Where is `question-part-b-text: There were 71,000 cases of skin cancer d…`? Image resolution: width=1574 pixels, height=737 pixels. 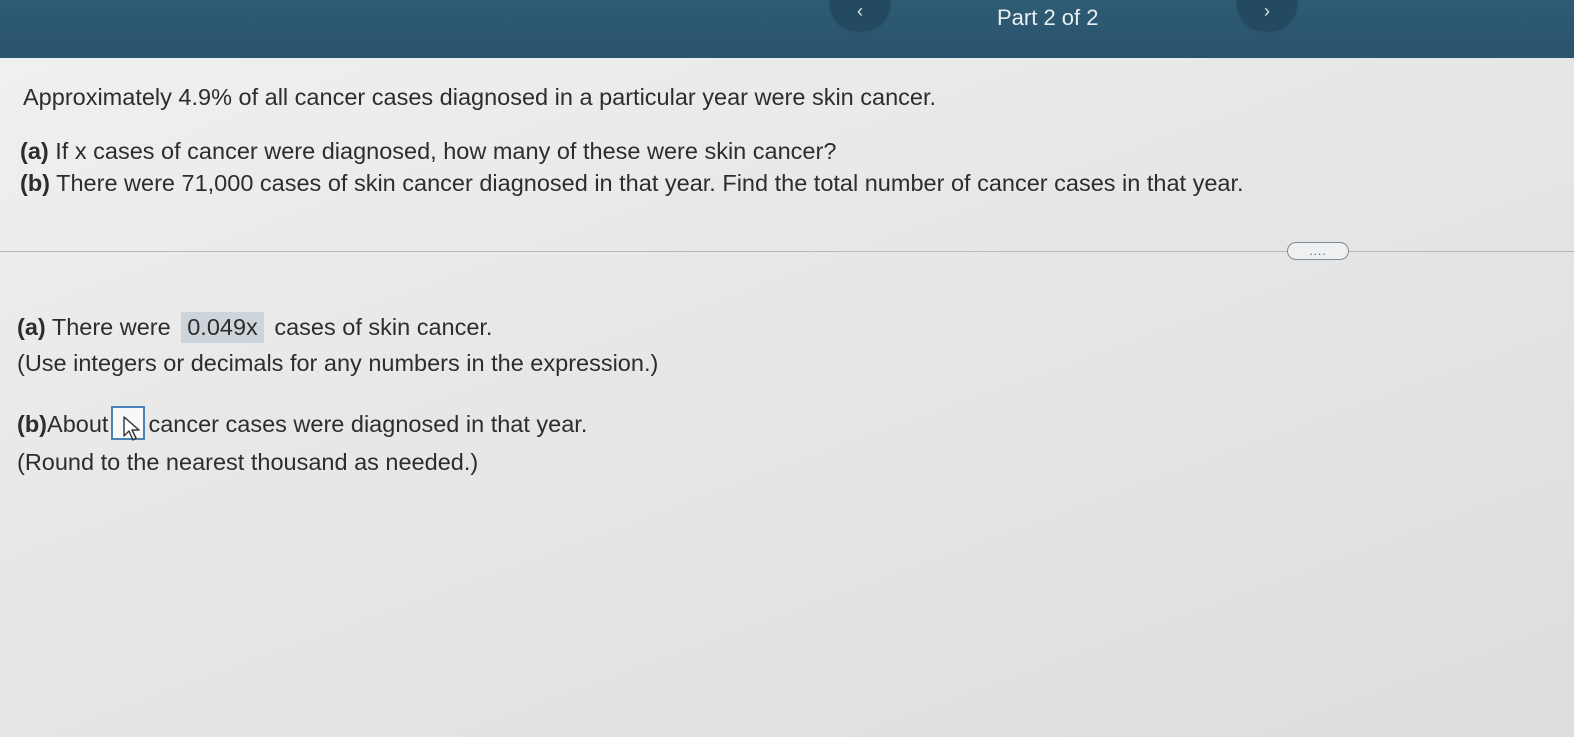 question-part-b-text: There were 71,000 cases of skin cancer d… is located at coordinates (650, 183).